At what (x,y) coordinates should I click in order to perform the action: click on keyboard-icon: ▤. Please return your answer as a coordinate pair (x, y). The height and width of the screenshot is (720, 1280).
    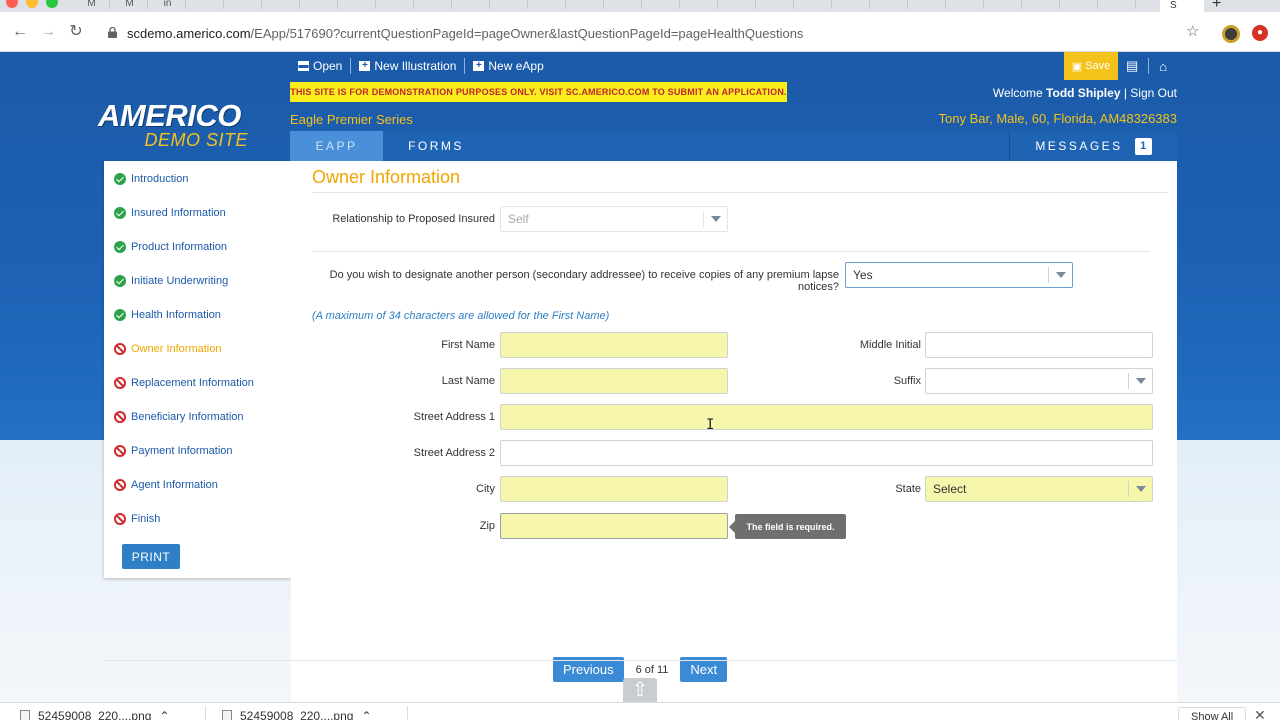
    Looking at the image, I should click on (1132, 66).